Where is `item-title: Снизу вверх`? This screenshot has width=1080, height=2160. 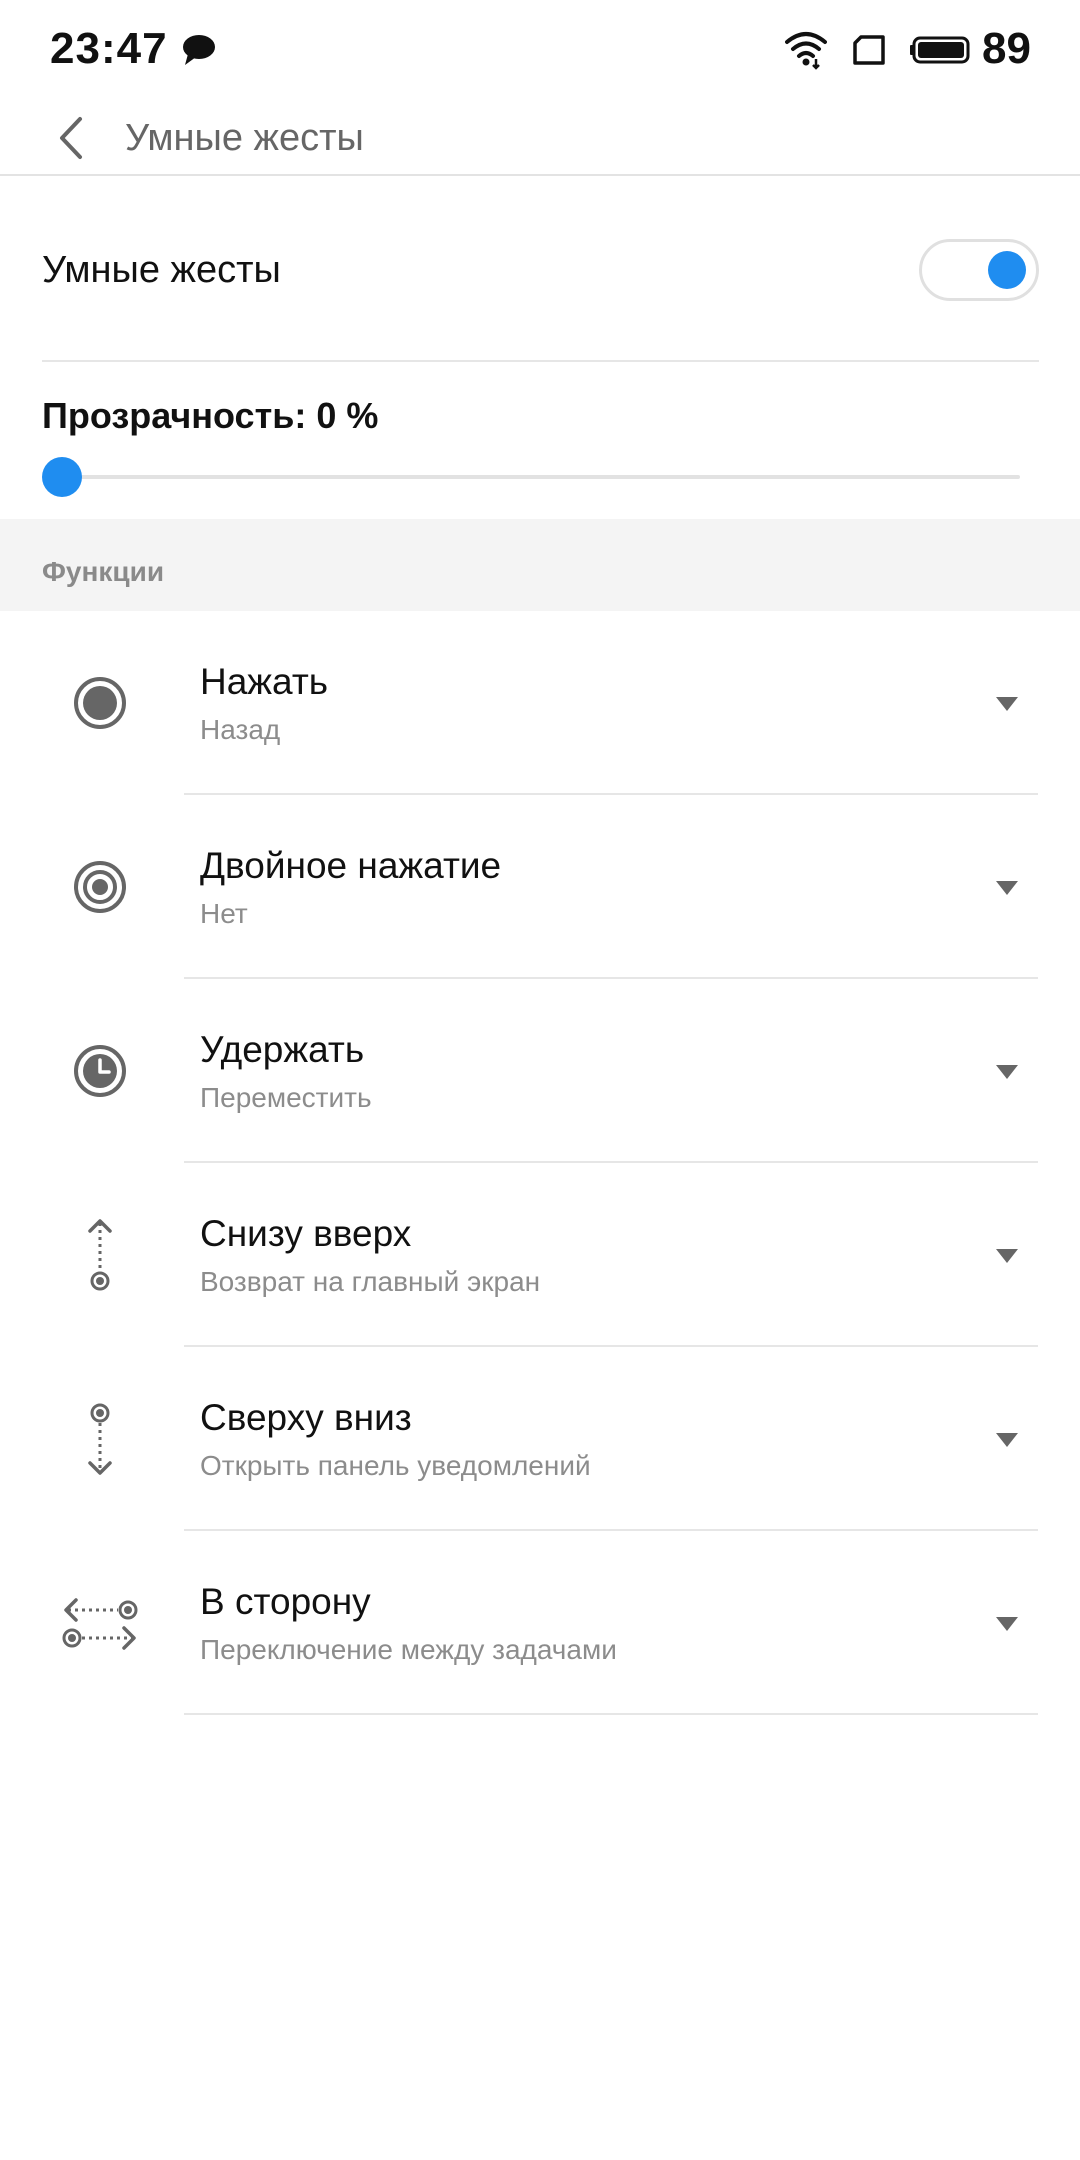
item-title: Снизу вверх is located at coordinates (306, 1233).